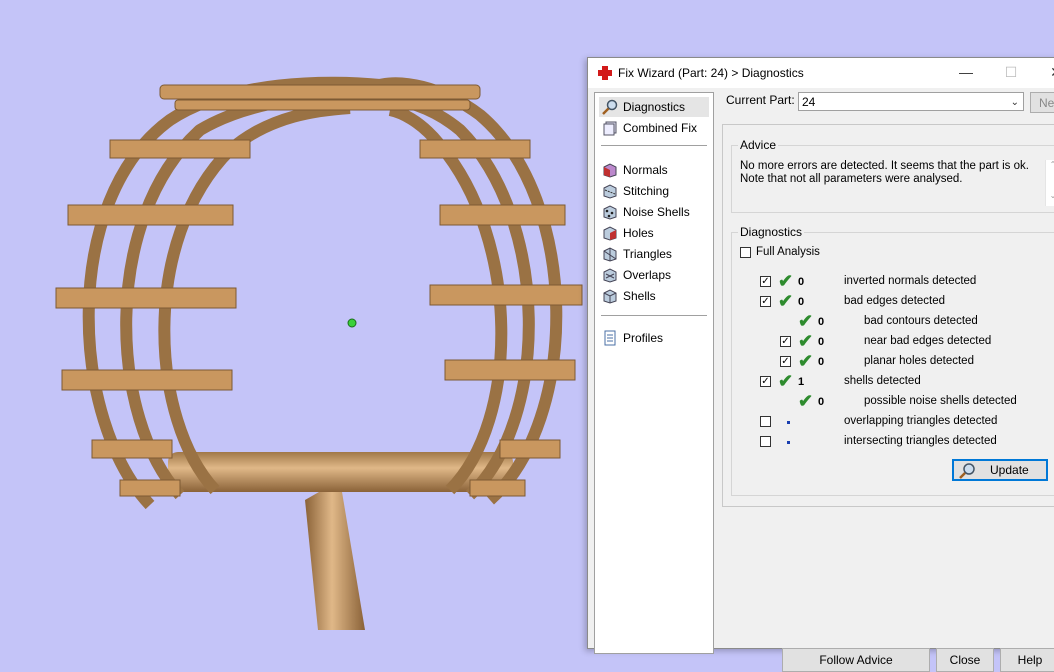  Describe the element at coordinates (1014, 102) in the screenshot. I see `chevron-down-icon: ⌄` at that location.